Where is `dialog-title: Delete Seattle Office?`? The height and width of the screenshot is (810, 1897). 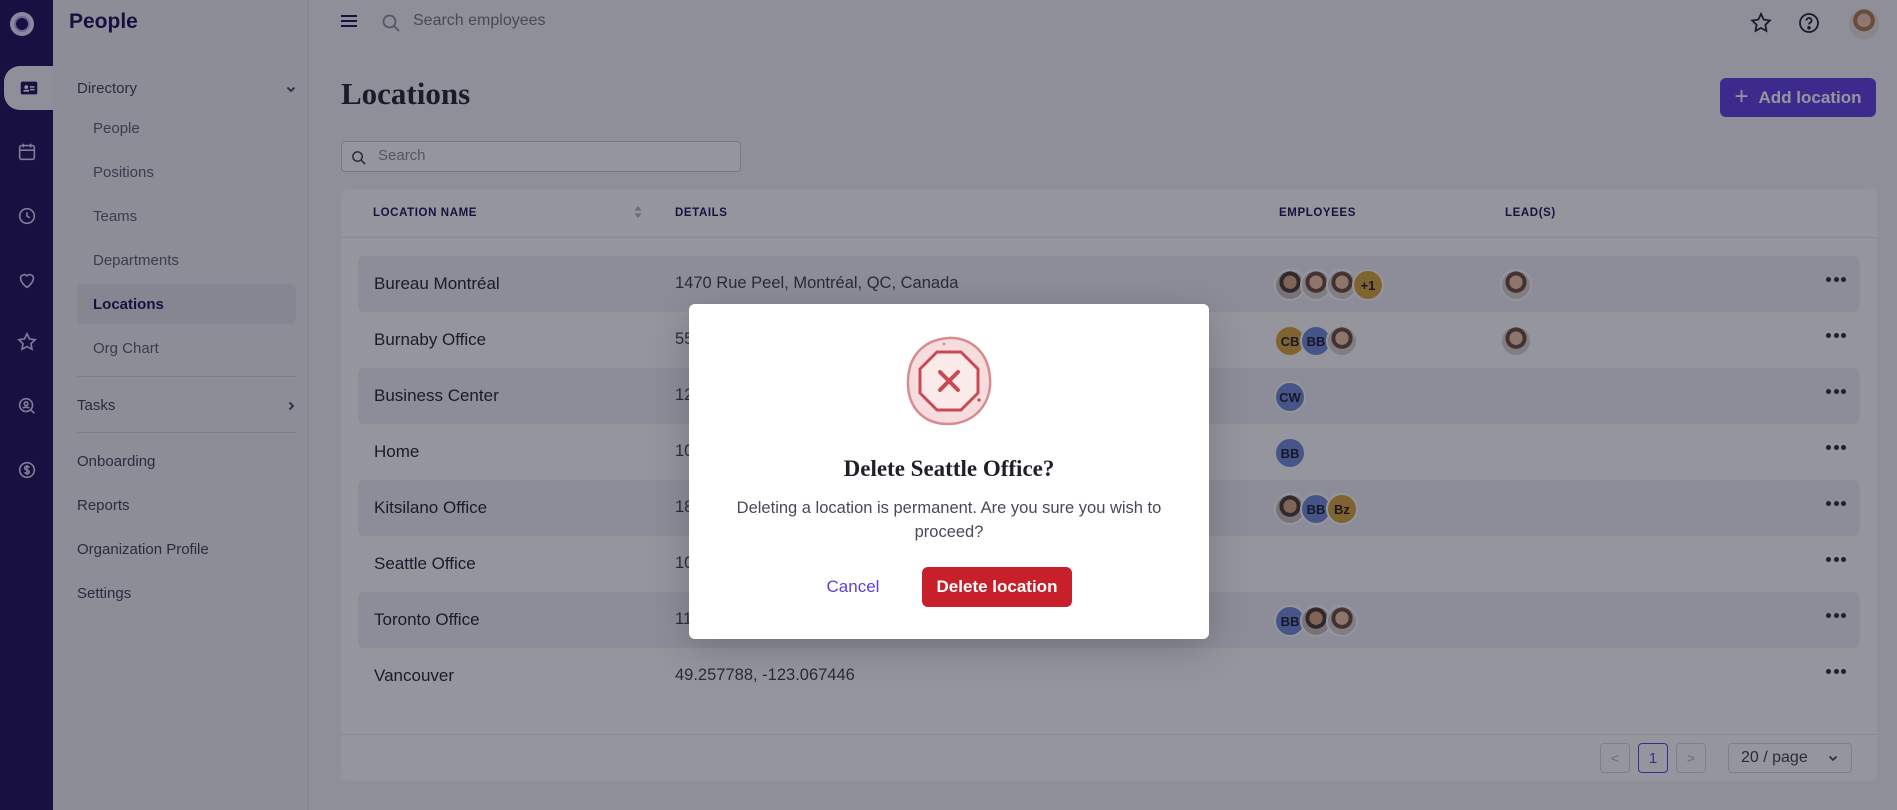
dialog-title: Delete Seattle Office? is located at coordinates (949, 468).